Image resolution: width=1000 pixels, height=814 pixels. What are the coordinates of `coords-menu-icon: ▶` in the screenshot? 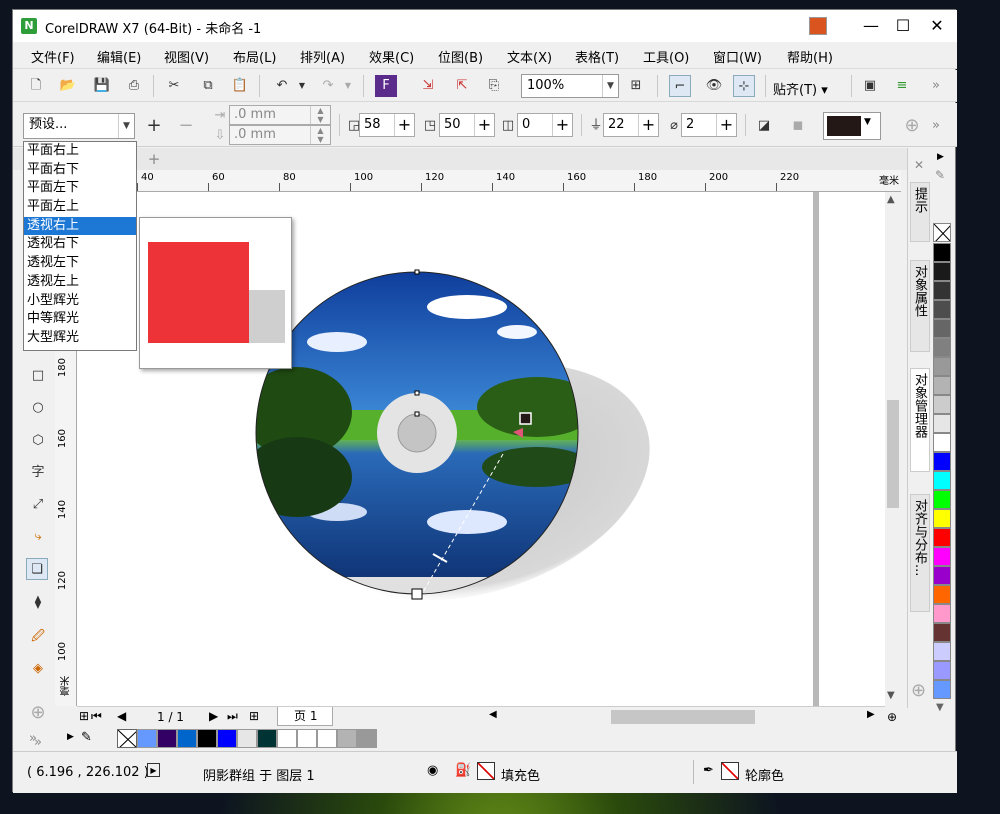 It's located at (153, 770).